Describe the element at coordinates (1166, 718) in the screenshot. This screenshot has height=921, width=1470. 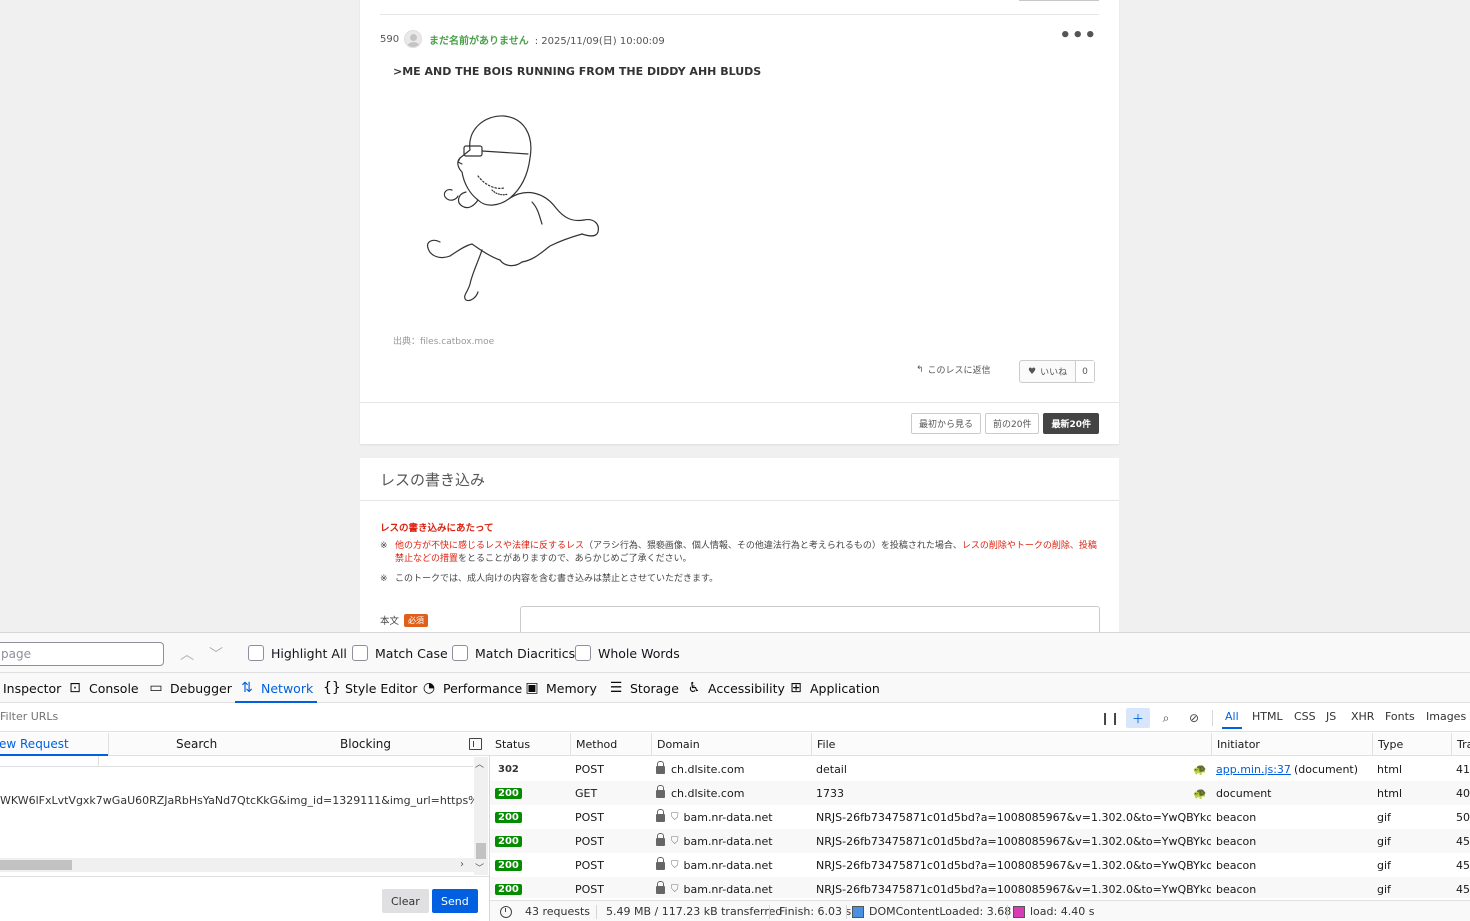
I see `search-icon: ⌕` at that location.